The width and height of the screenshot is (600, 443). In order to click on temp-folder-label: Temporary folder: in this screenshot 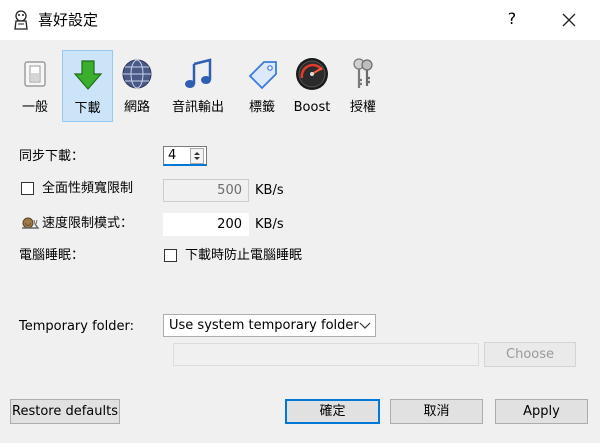, I will do `click(76, 326)`.